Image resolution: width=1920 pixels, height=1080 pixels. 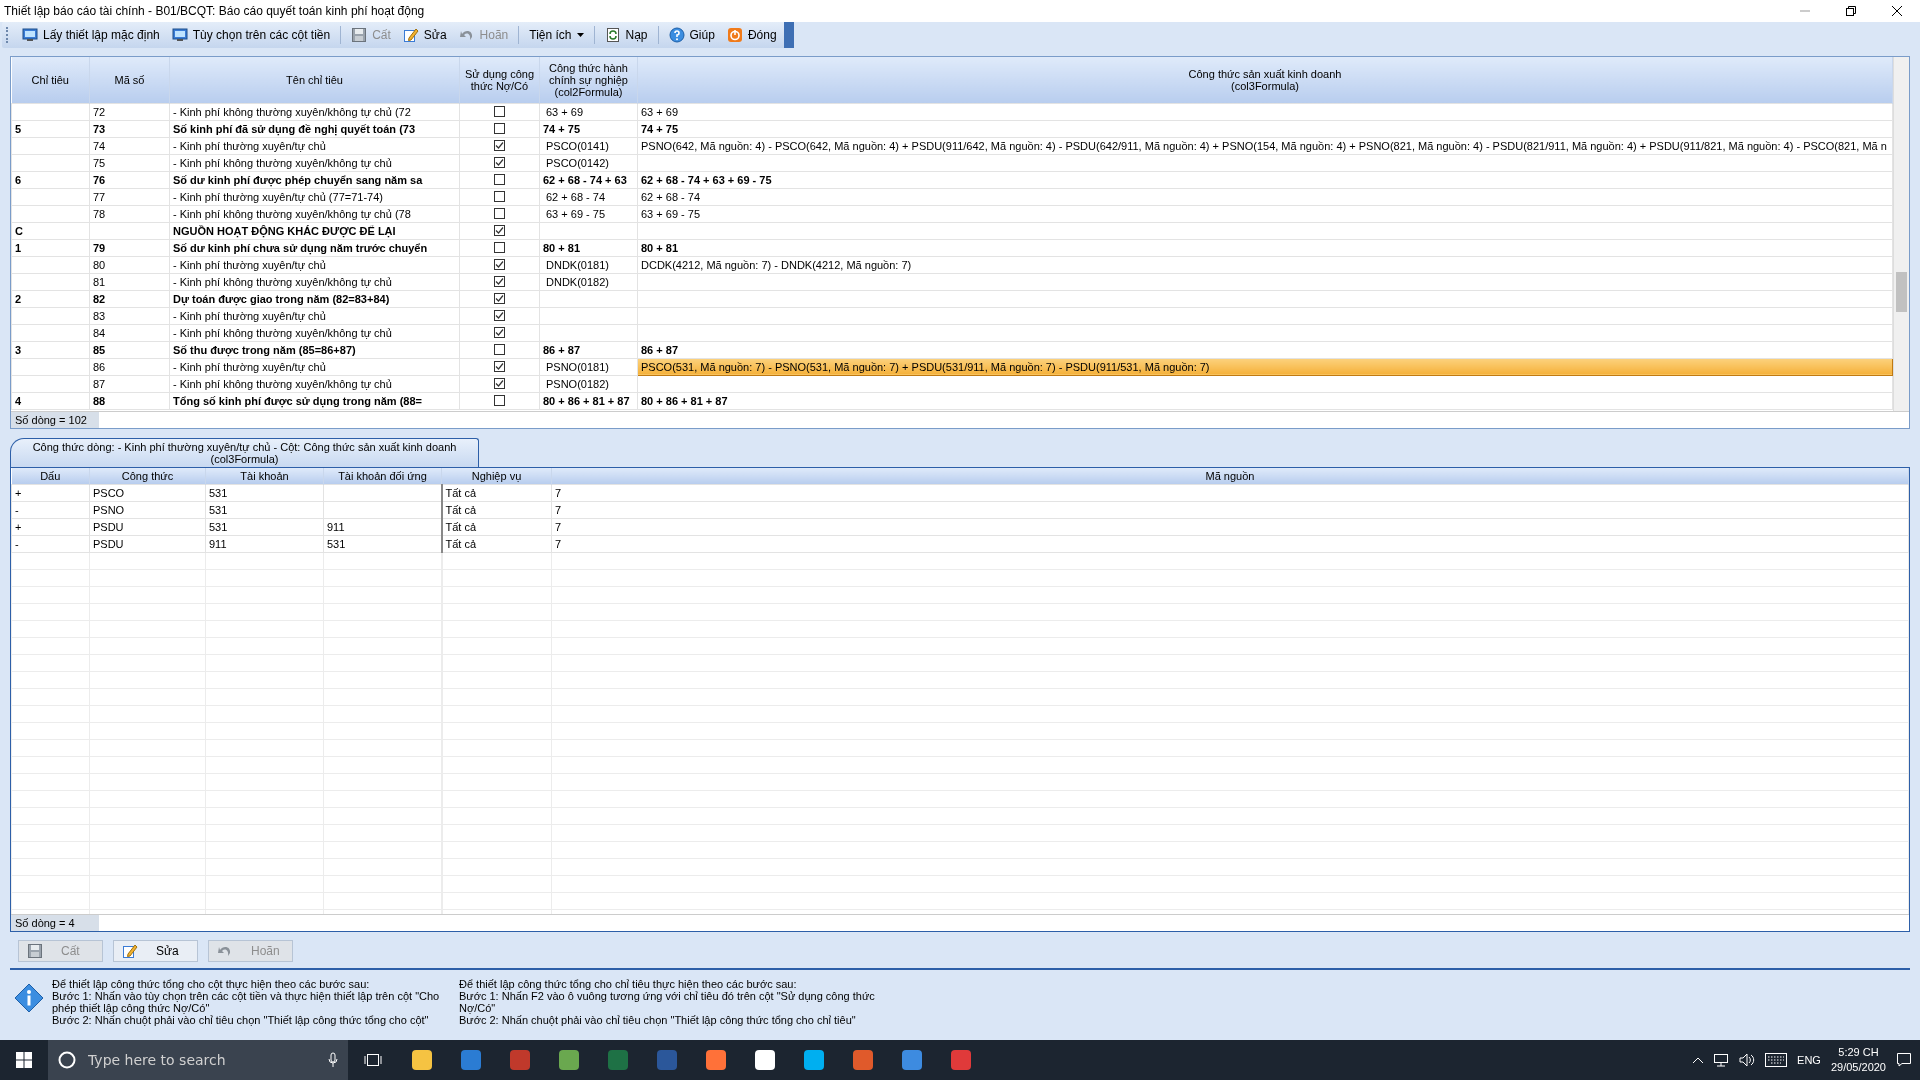 What do you see at coordinates (1904, 1060) in the screenshot?
I see `notification-icon` at bounding box center [1904, 1060].